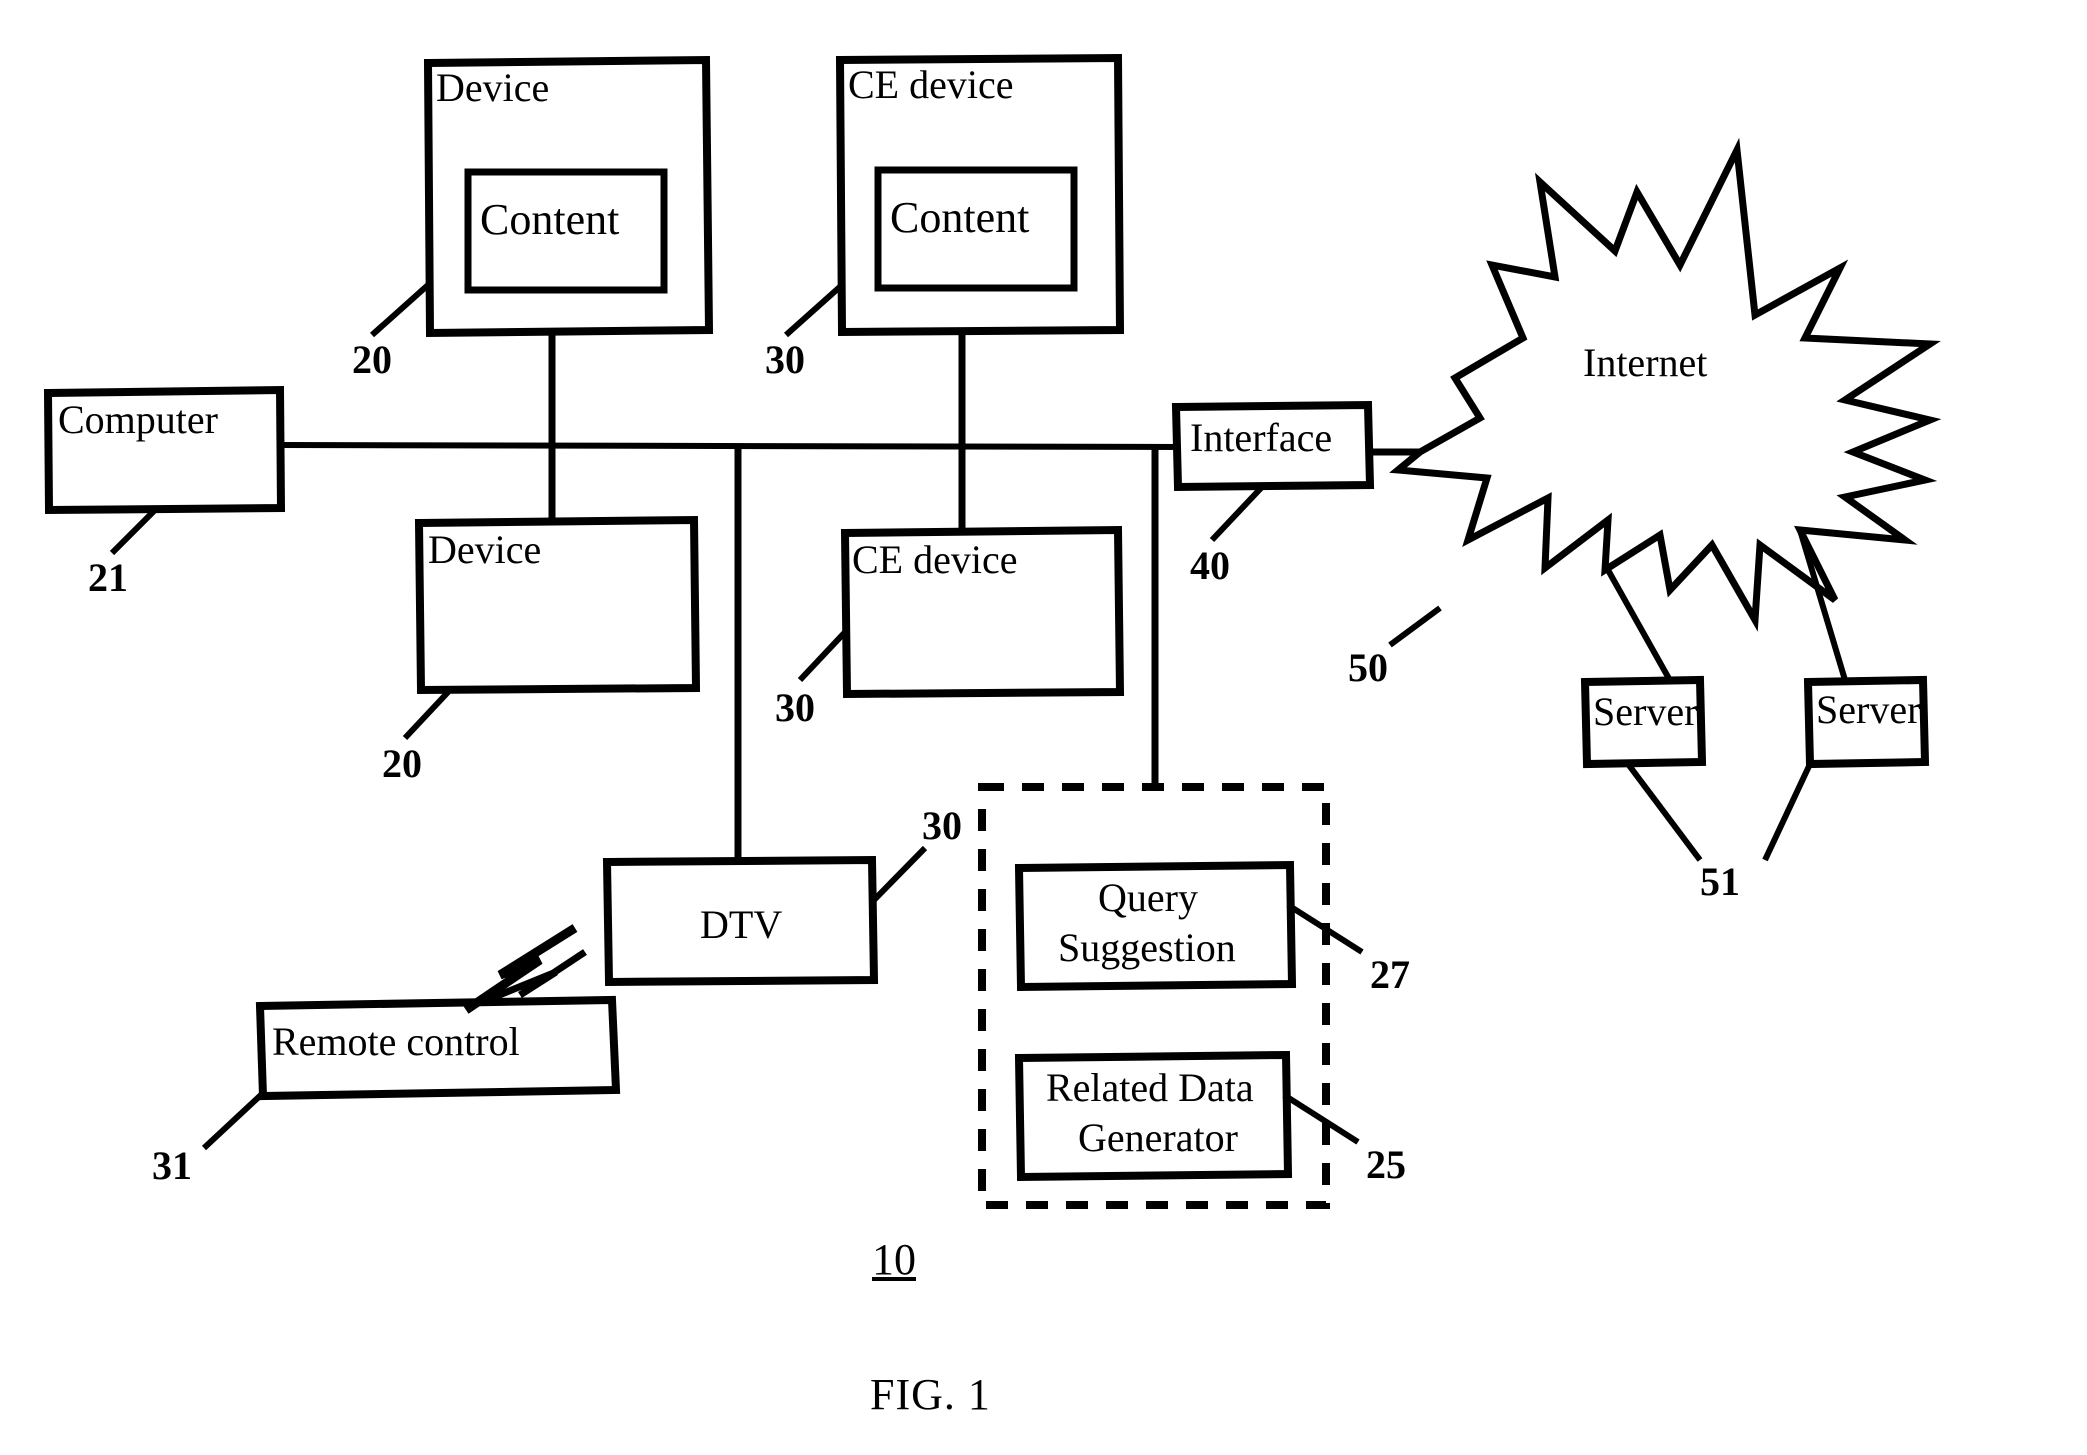 This screenshot has width=2087, height=1455. Describe the element at coordinates (960, 217) in the screenshot. I see `ce-device-top-content-label: Content` at that location.